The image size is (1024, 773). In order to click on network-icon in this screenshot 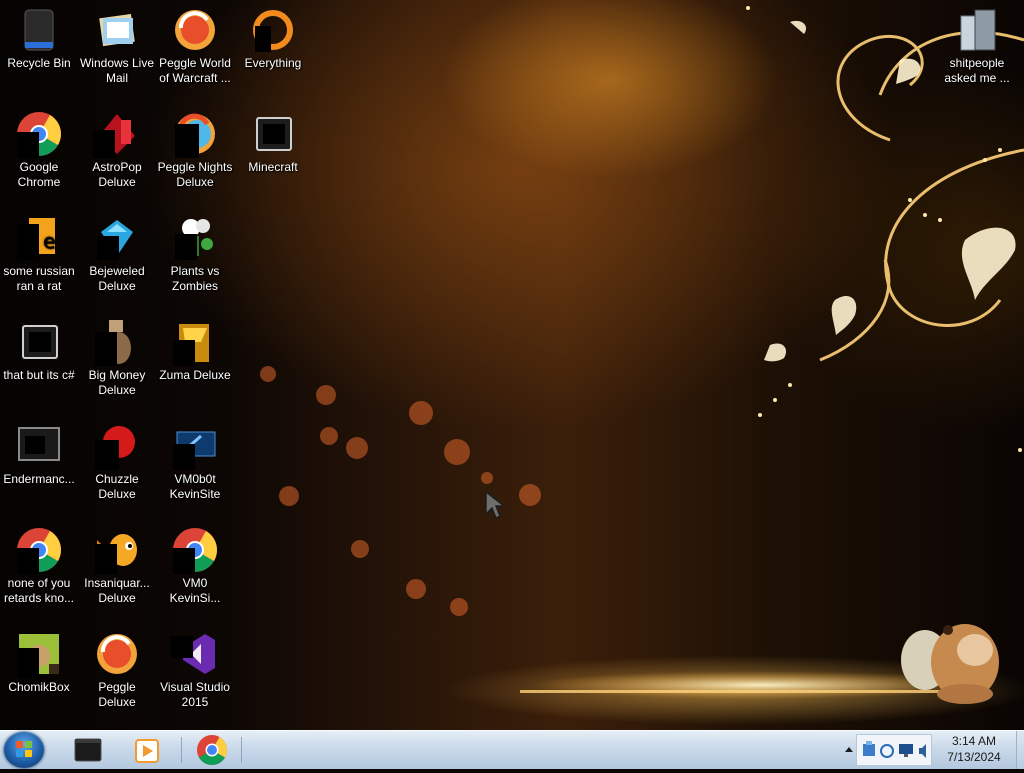, I will do `click(869, 748)`.